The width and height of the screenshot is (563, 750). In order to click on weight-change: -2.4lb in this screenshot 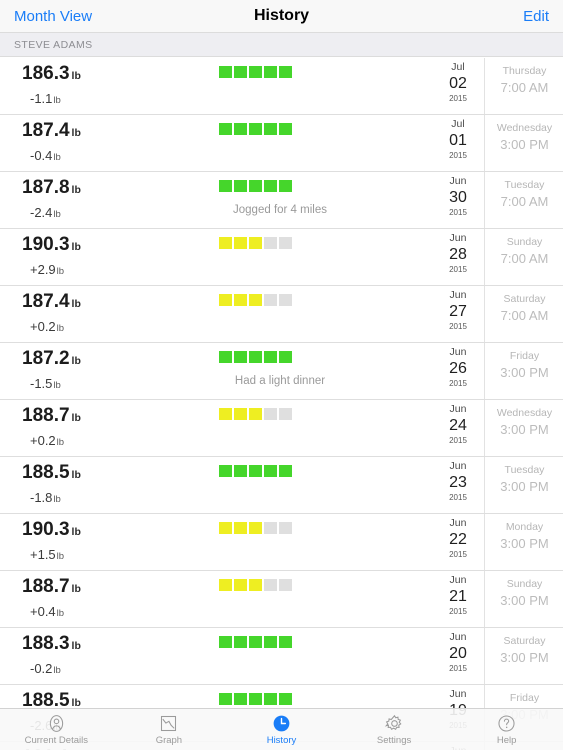, I will do `click(45, 212)`.